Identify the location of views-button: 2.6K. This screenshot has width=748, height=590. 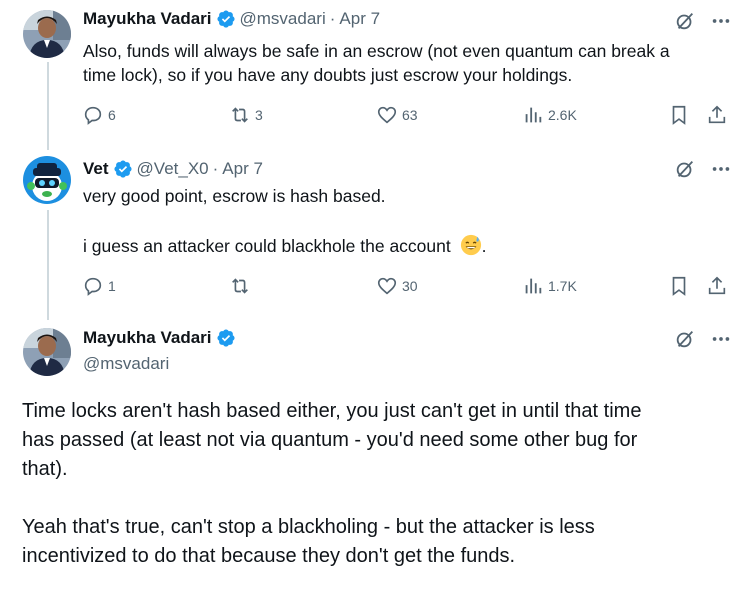
(549, 115).